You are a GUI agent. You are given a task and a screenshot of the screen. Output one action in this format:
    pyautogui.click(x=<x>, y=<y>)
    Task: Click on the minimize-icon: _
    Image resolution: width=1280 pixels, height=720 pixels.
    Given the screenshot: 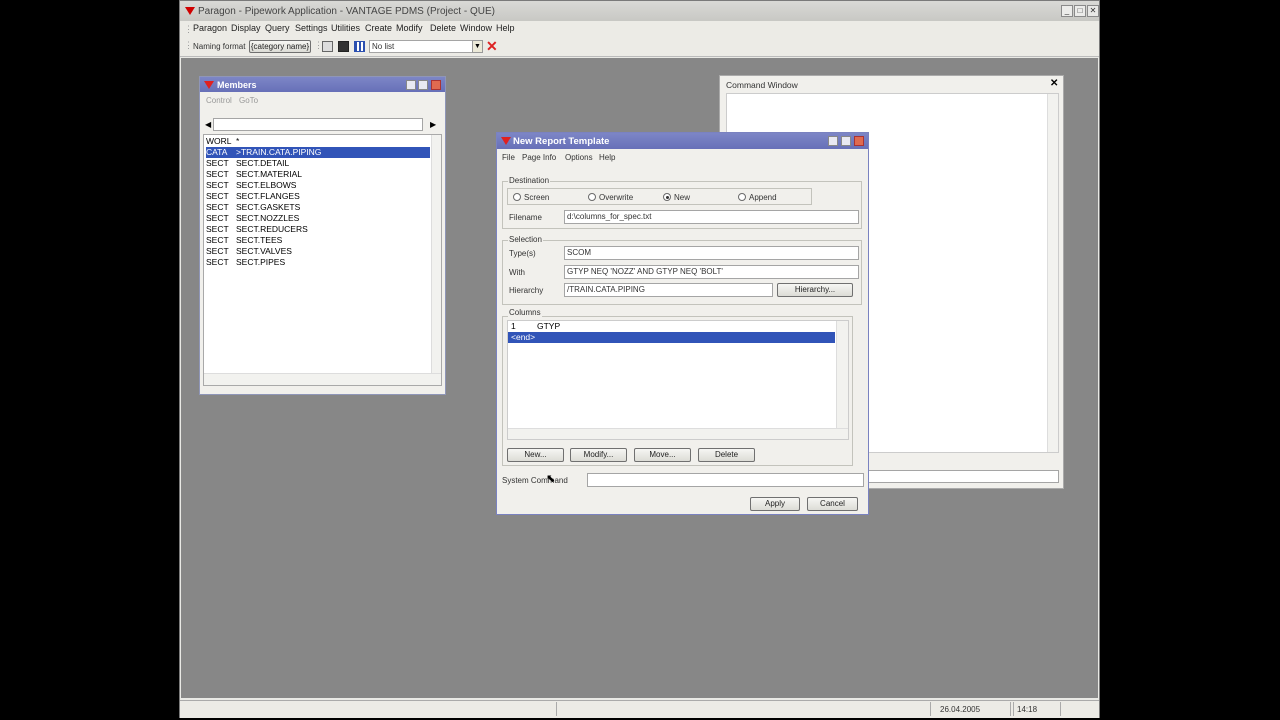 What is the action you would take?
    pyautogui.click(x=1067, y=11)
    